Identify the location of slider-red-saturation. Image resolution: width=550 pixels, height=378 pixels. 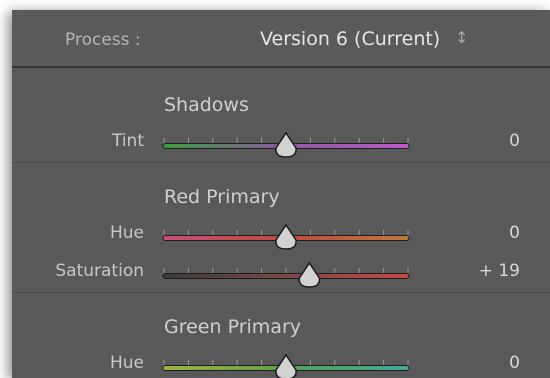
(288, 272).